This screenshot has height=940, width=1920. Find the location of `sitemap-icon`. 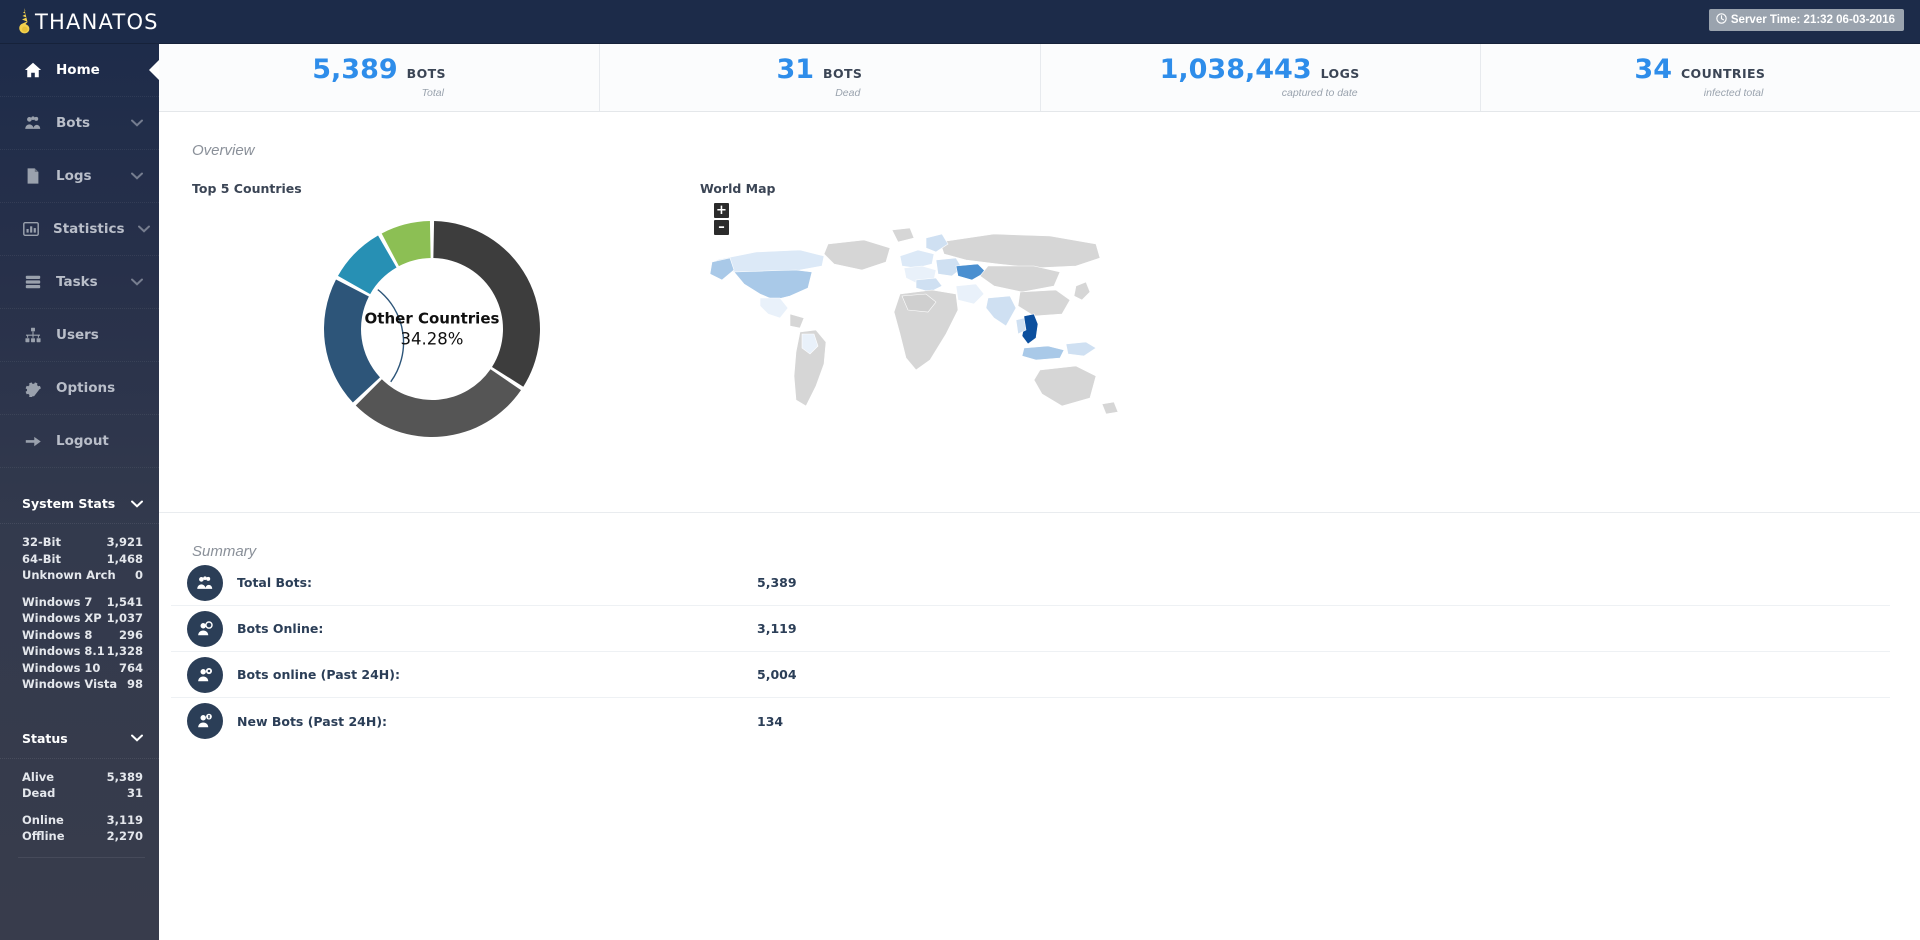

sitemap-icon is located at coordinates (32, 335).